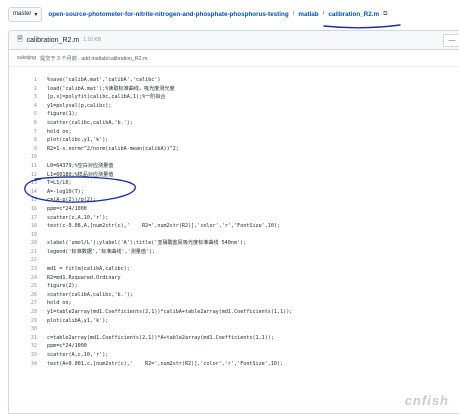 The height and width of the screenshot is (414, 459). Describe the element at coordinates (234, 235) in the screenshot. I see `code-line: 19` at that location.